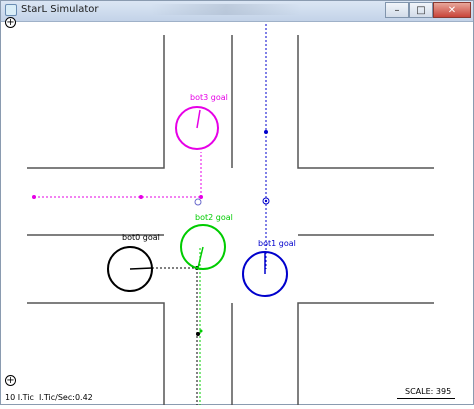 This screenshot has height=409, width=474. I want to click on title-bar-blur, so click(226, 9).